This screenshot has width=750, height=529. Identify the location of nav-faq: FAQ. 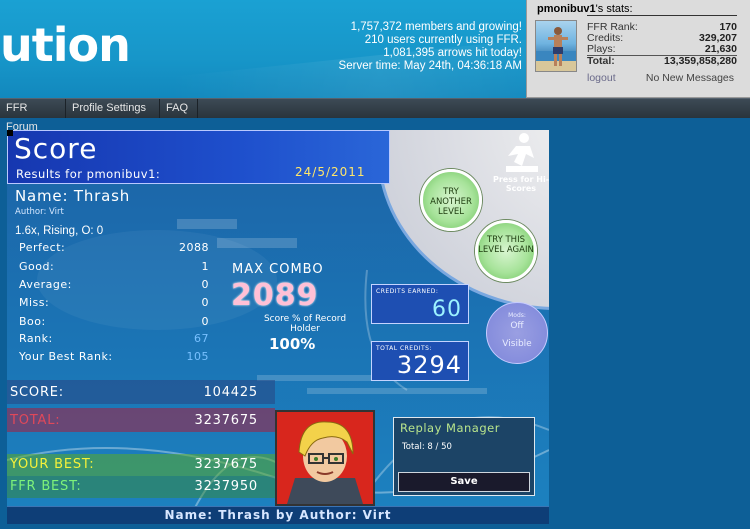
(179, 108).